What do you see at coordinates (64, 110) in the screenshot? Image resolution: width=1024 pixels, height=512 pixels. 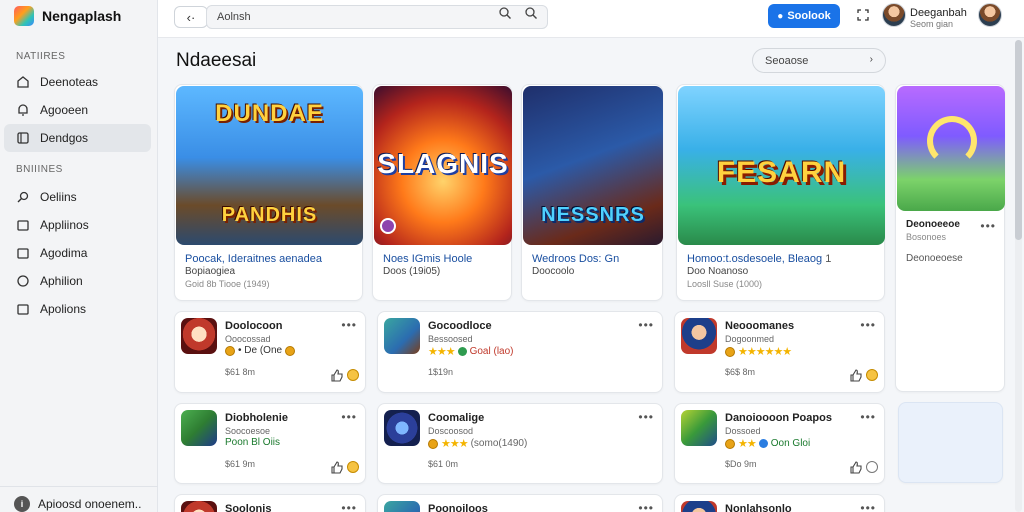 I see `sidebar-item-label: Agooeen` at bounding box center [64, 110].